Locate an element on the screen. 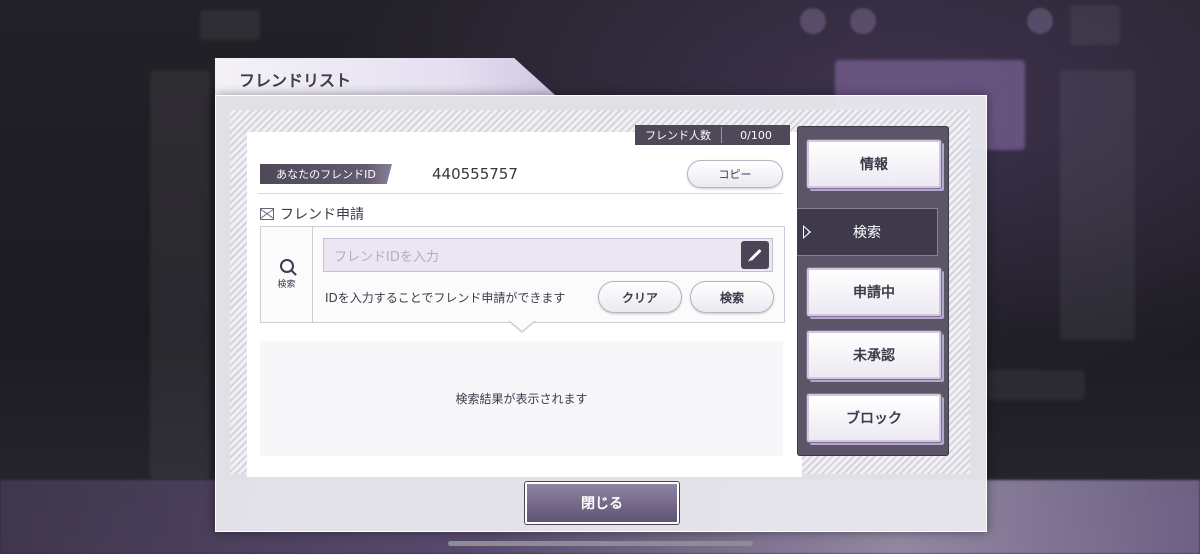  friend-id-input: フレンドIDを入力 is located at coordinates (548, 255).